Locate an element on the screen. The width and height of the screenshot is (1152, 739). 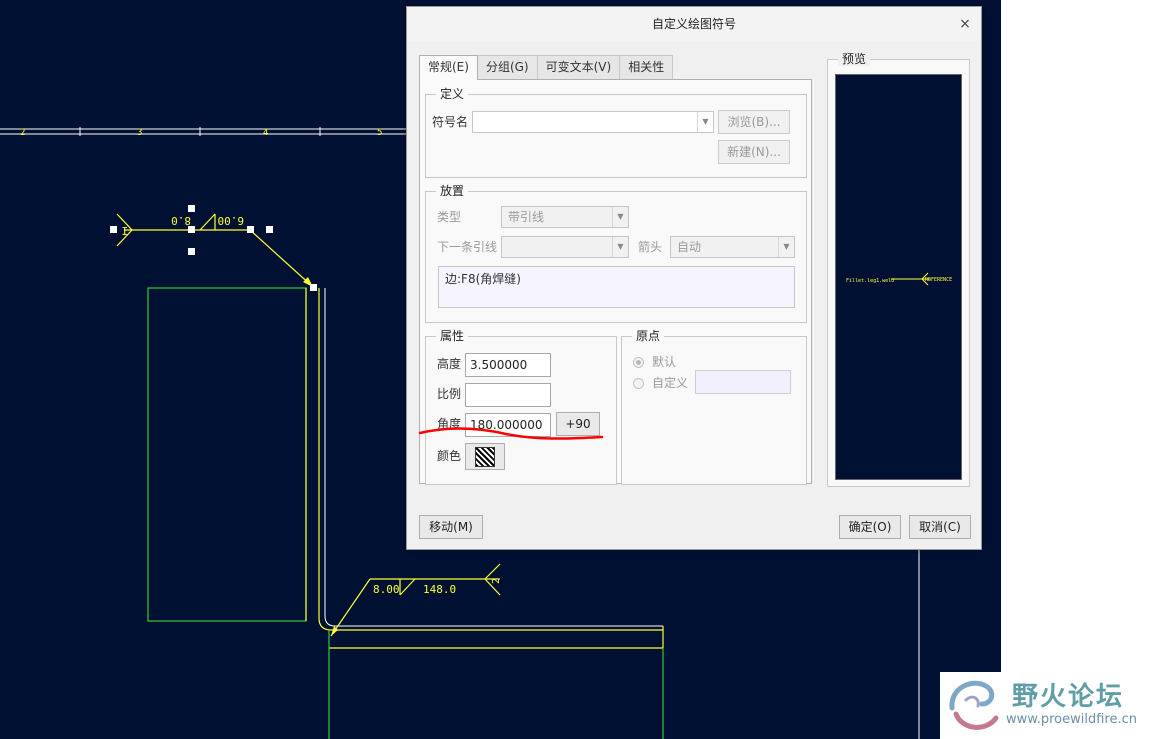
type-select: 带引线 ▼ is located at coordinates (565, 217).